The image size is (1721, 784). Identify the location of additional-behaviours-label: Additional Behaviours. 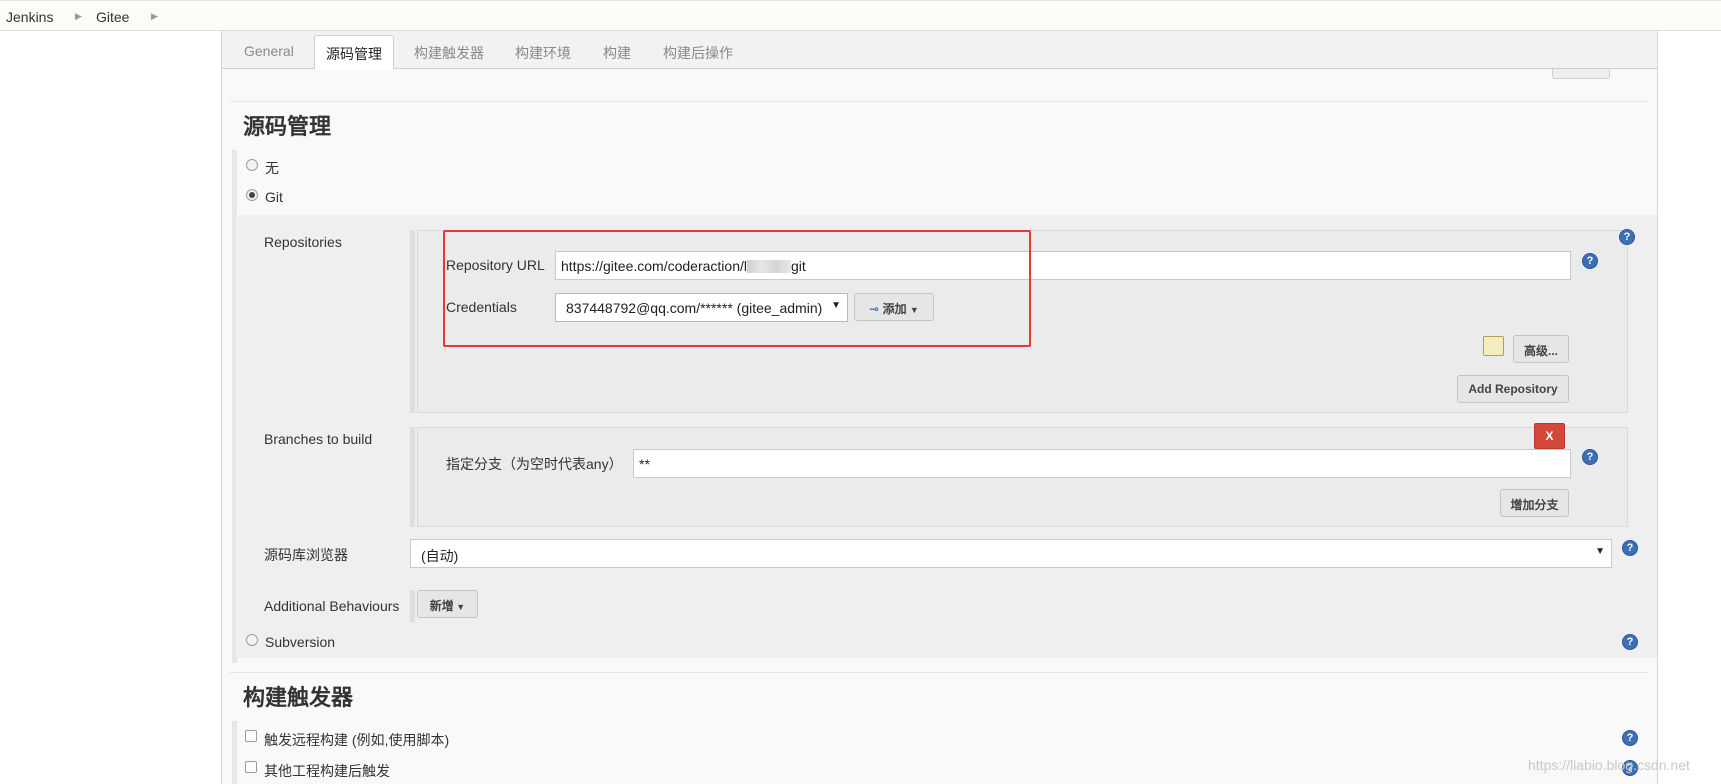
(332, 606).